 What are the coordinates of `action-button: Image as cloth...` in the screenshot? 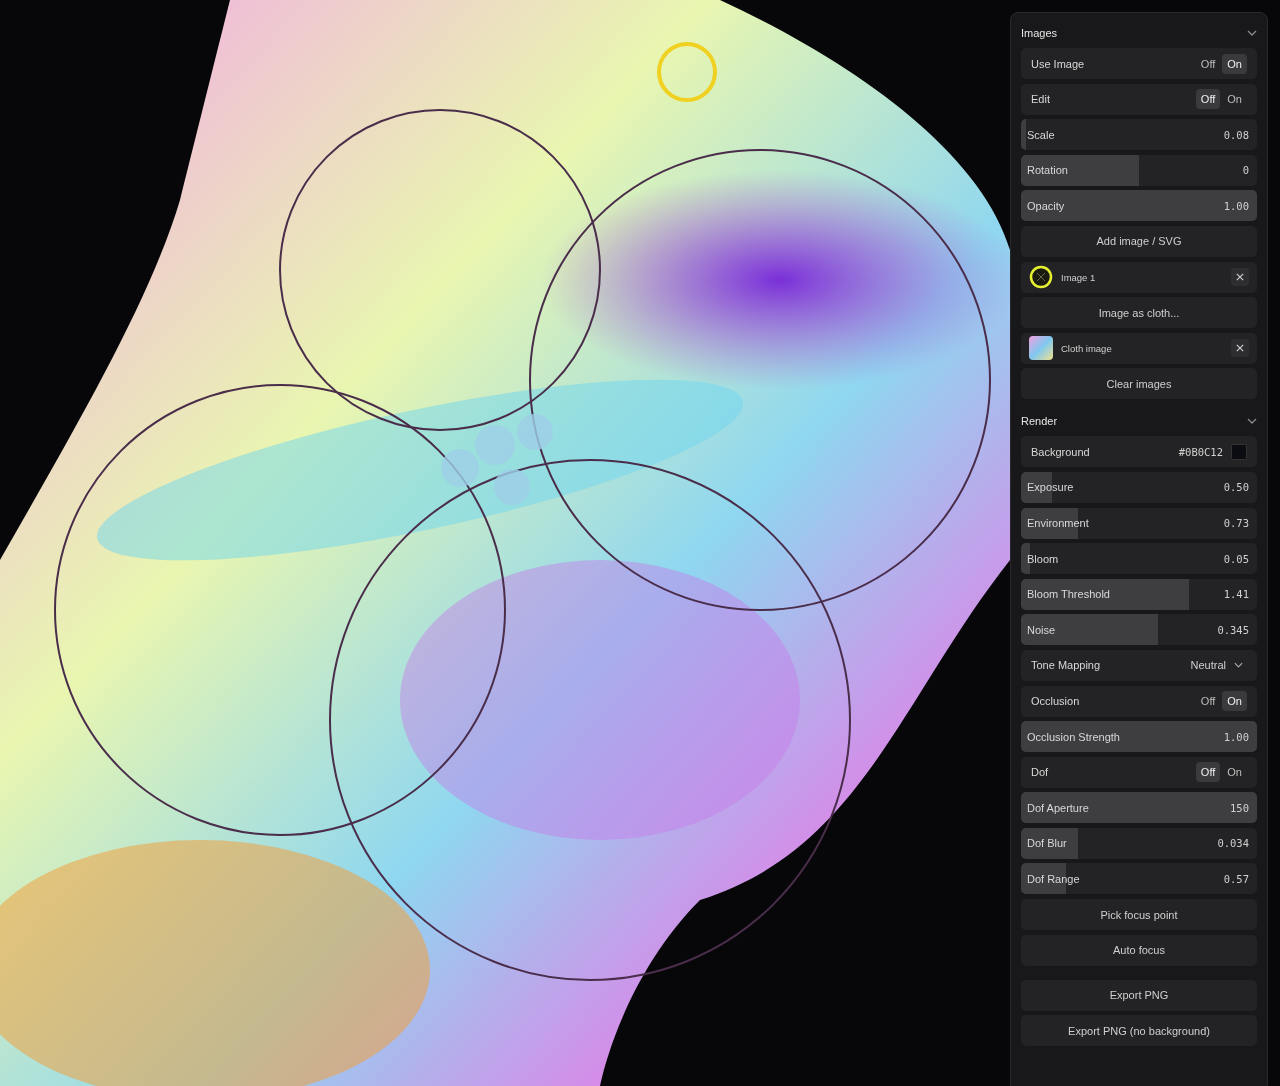 It's located at (1139, 313).